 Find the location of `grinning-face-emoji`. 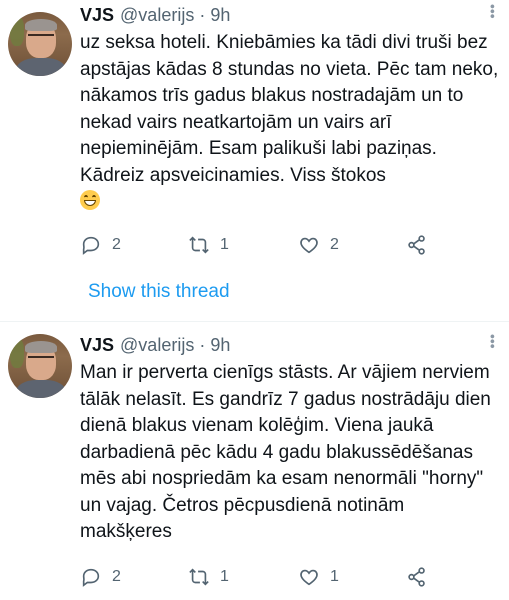

grinning-face-emoji is located at coordinates (90, 200).